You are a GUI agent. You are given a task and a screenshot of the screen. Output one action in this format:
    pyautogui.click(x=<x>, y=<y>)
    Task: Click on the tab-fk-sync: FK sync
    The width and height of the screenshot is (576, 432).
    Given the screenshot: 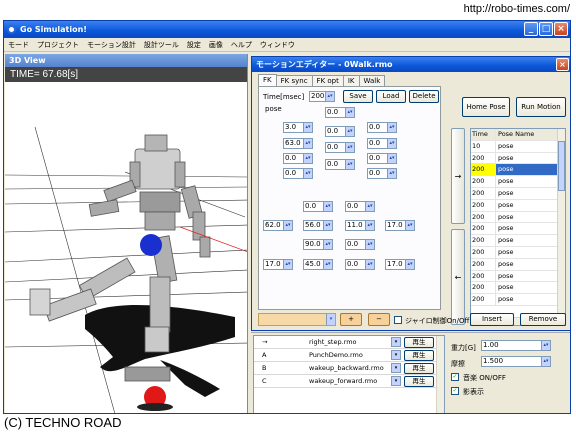 What is the action you would take?
    pyautogui.click(x=294, y=80)
    